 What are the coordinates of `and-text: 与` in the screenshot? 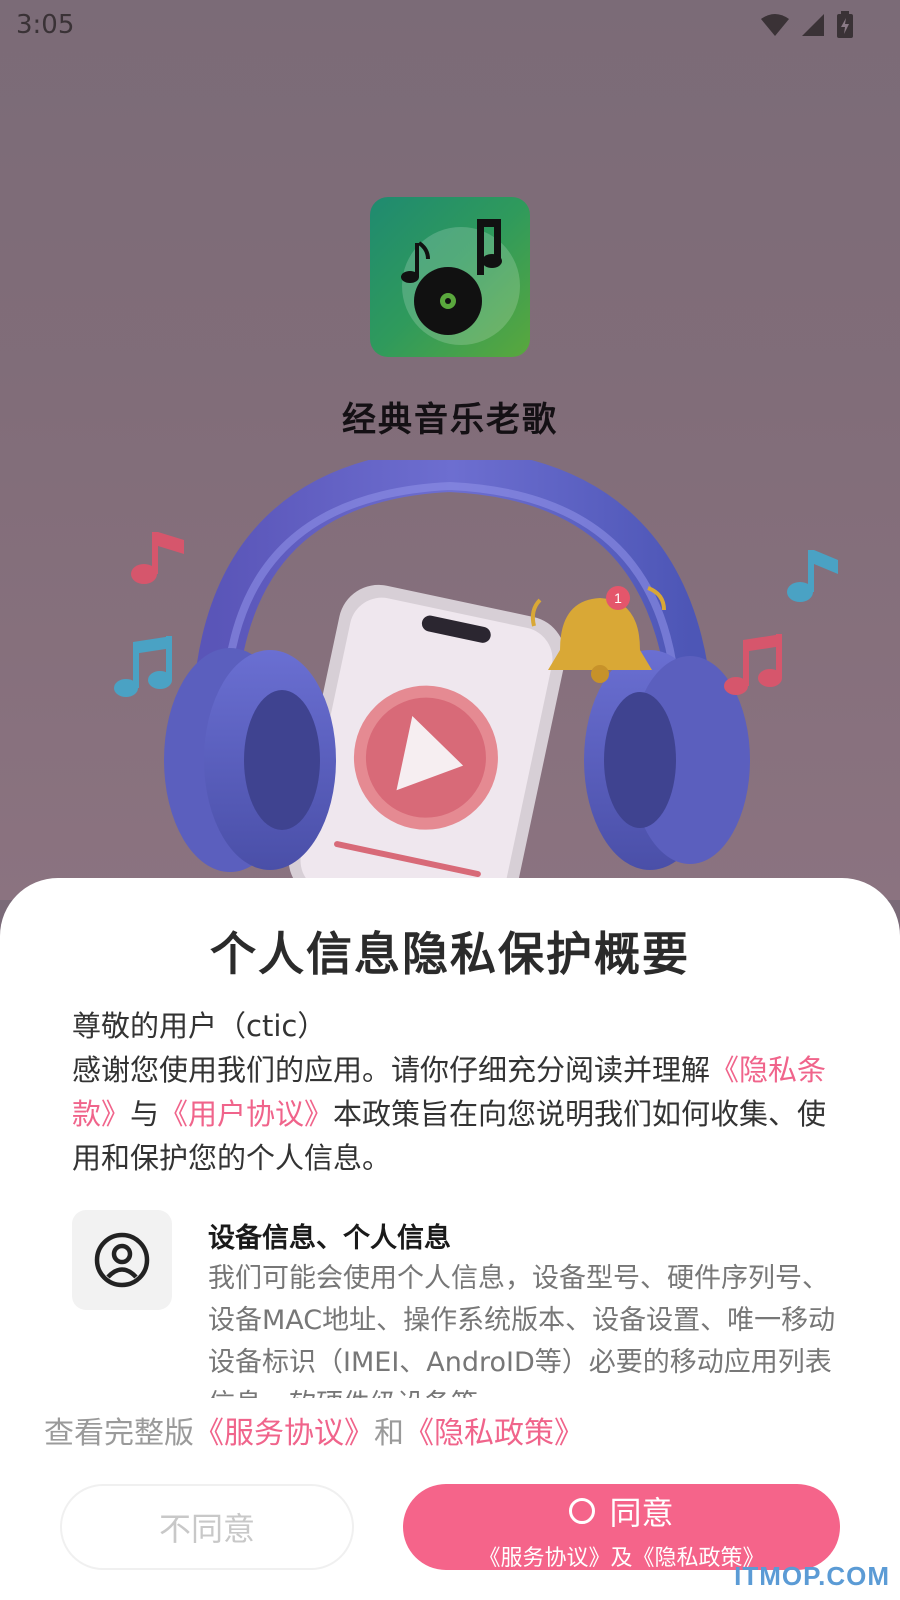 It's located at (145, 1114).